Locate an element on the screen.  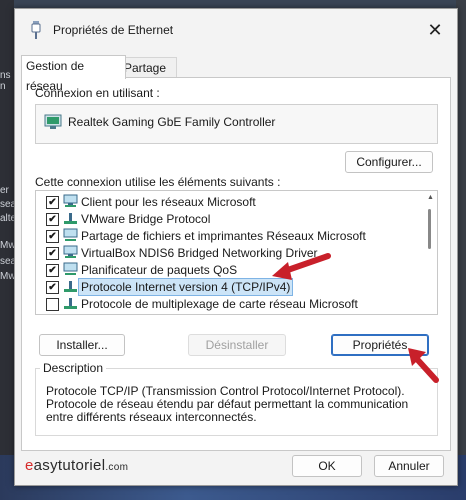
uninstall-button: Désinstaller is located at coordinates (237, 345).